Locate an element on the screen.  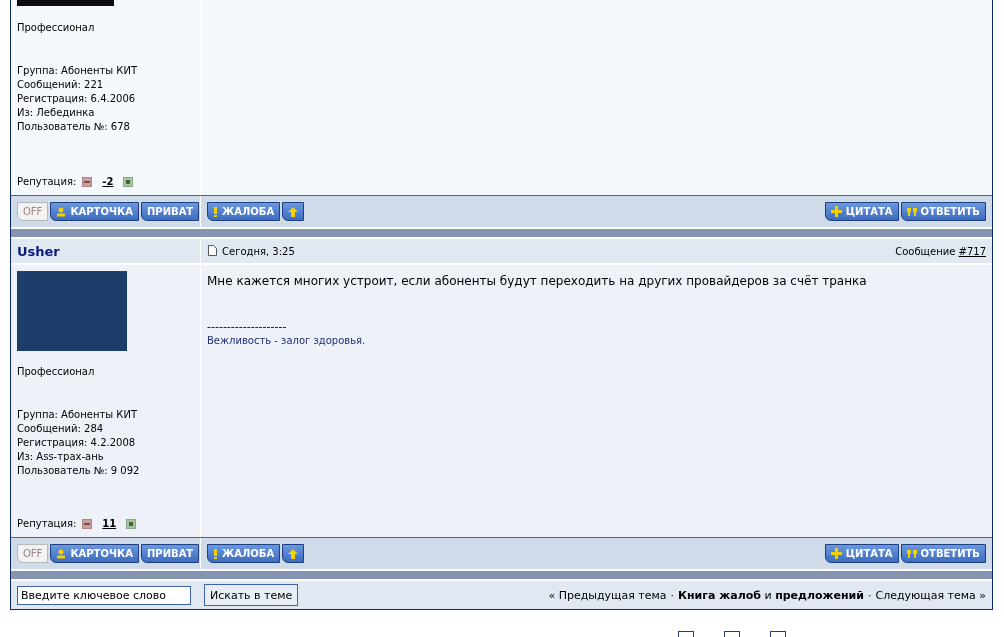
signature-text: Вежливость - залог здоровья. is located at coordinates (287, 340).